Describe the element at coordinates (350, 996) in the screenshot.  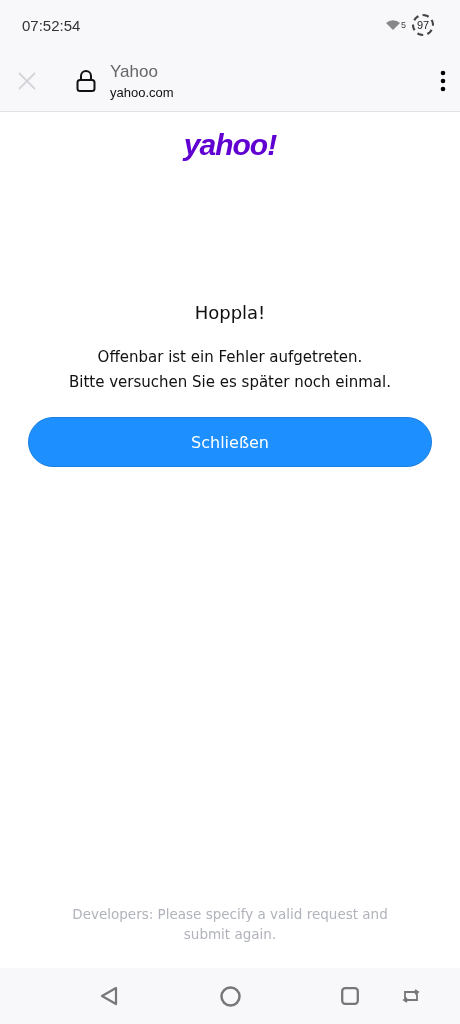
I see `recents-icon` at that location.